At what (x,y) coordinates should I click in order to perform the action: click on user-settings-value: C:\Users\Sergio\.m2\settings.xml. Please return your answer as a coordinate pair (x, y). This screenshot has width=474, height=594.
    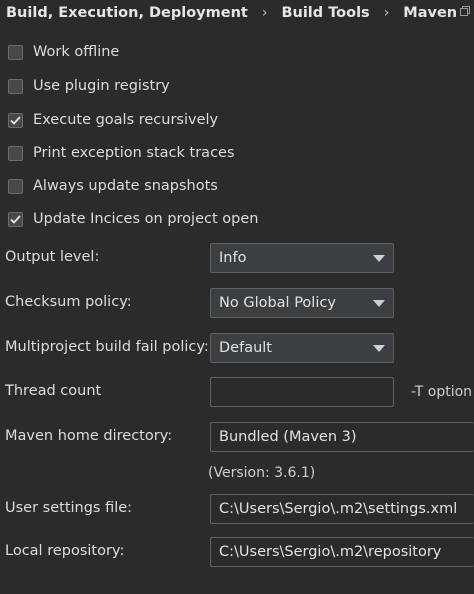
    Looking at the image, I should click on (338, 509).